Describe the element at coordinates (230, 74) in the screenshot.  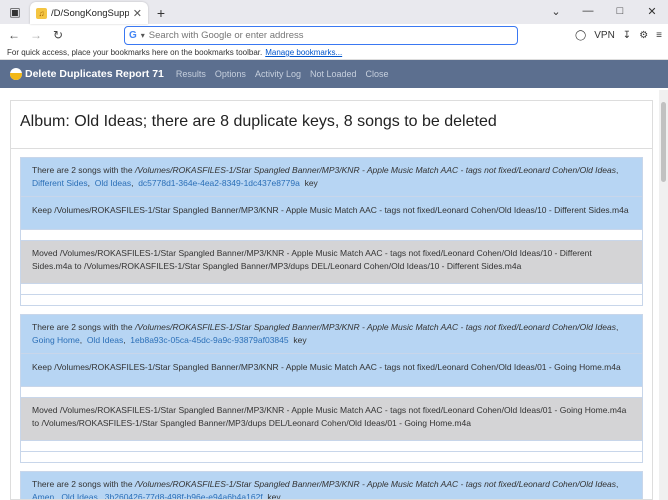
I see `nav-options: Options` at that location.